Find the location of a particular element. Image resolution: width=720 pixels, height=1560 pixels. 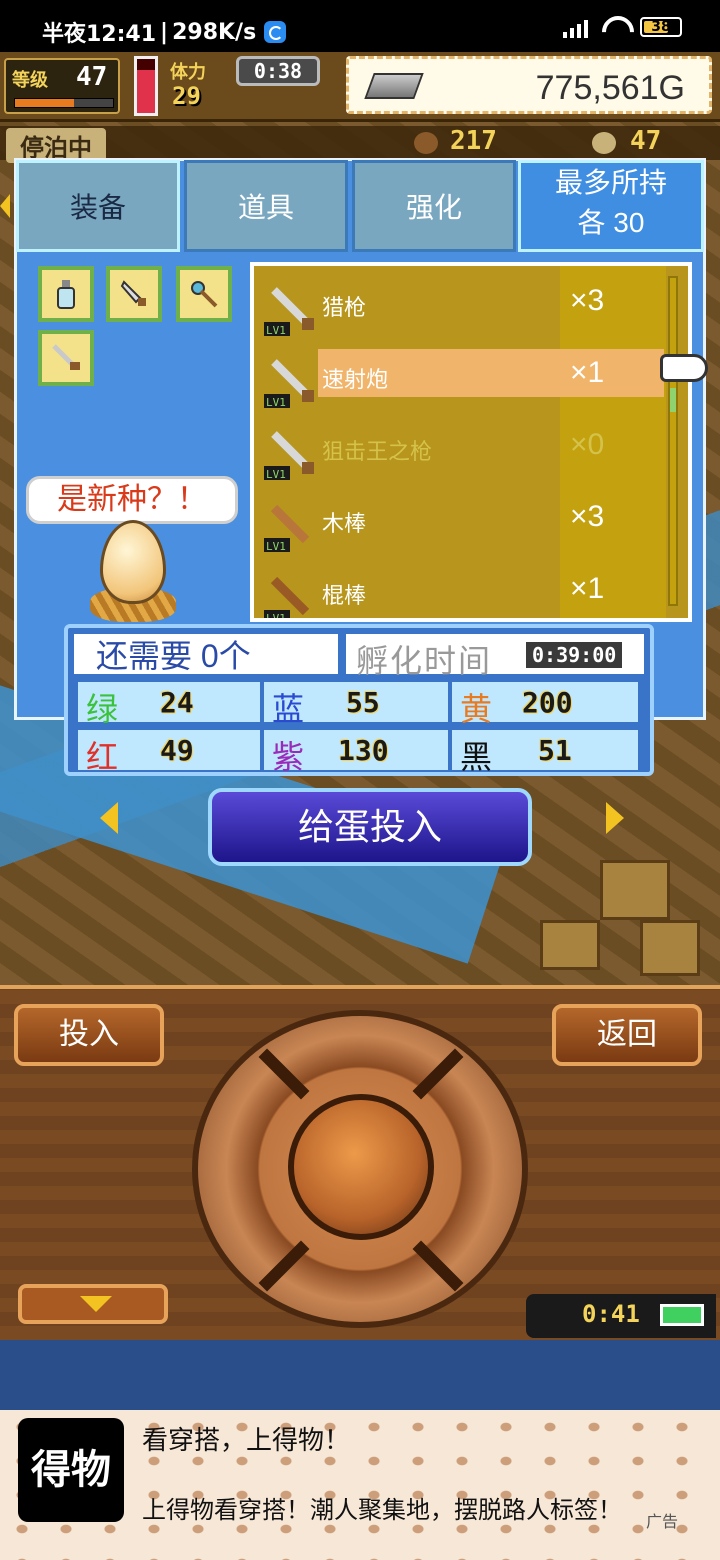

list-item: LV1 棍棒 ×1 is located at coordinates (460, 591).